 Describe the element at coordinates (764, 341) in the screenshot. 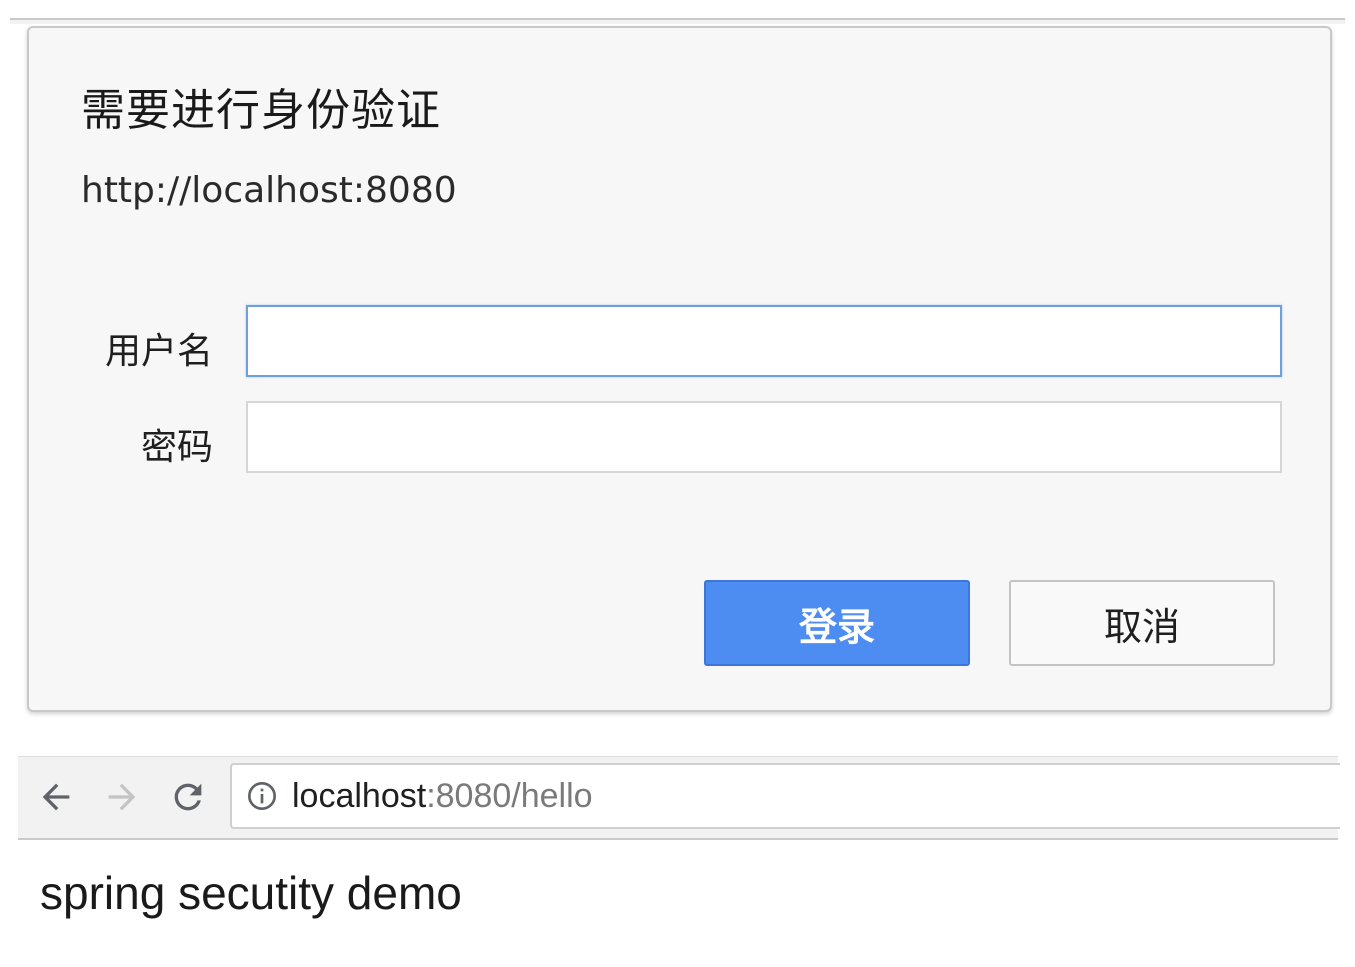

I see `username-input` at that location.